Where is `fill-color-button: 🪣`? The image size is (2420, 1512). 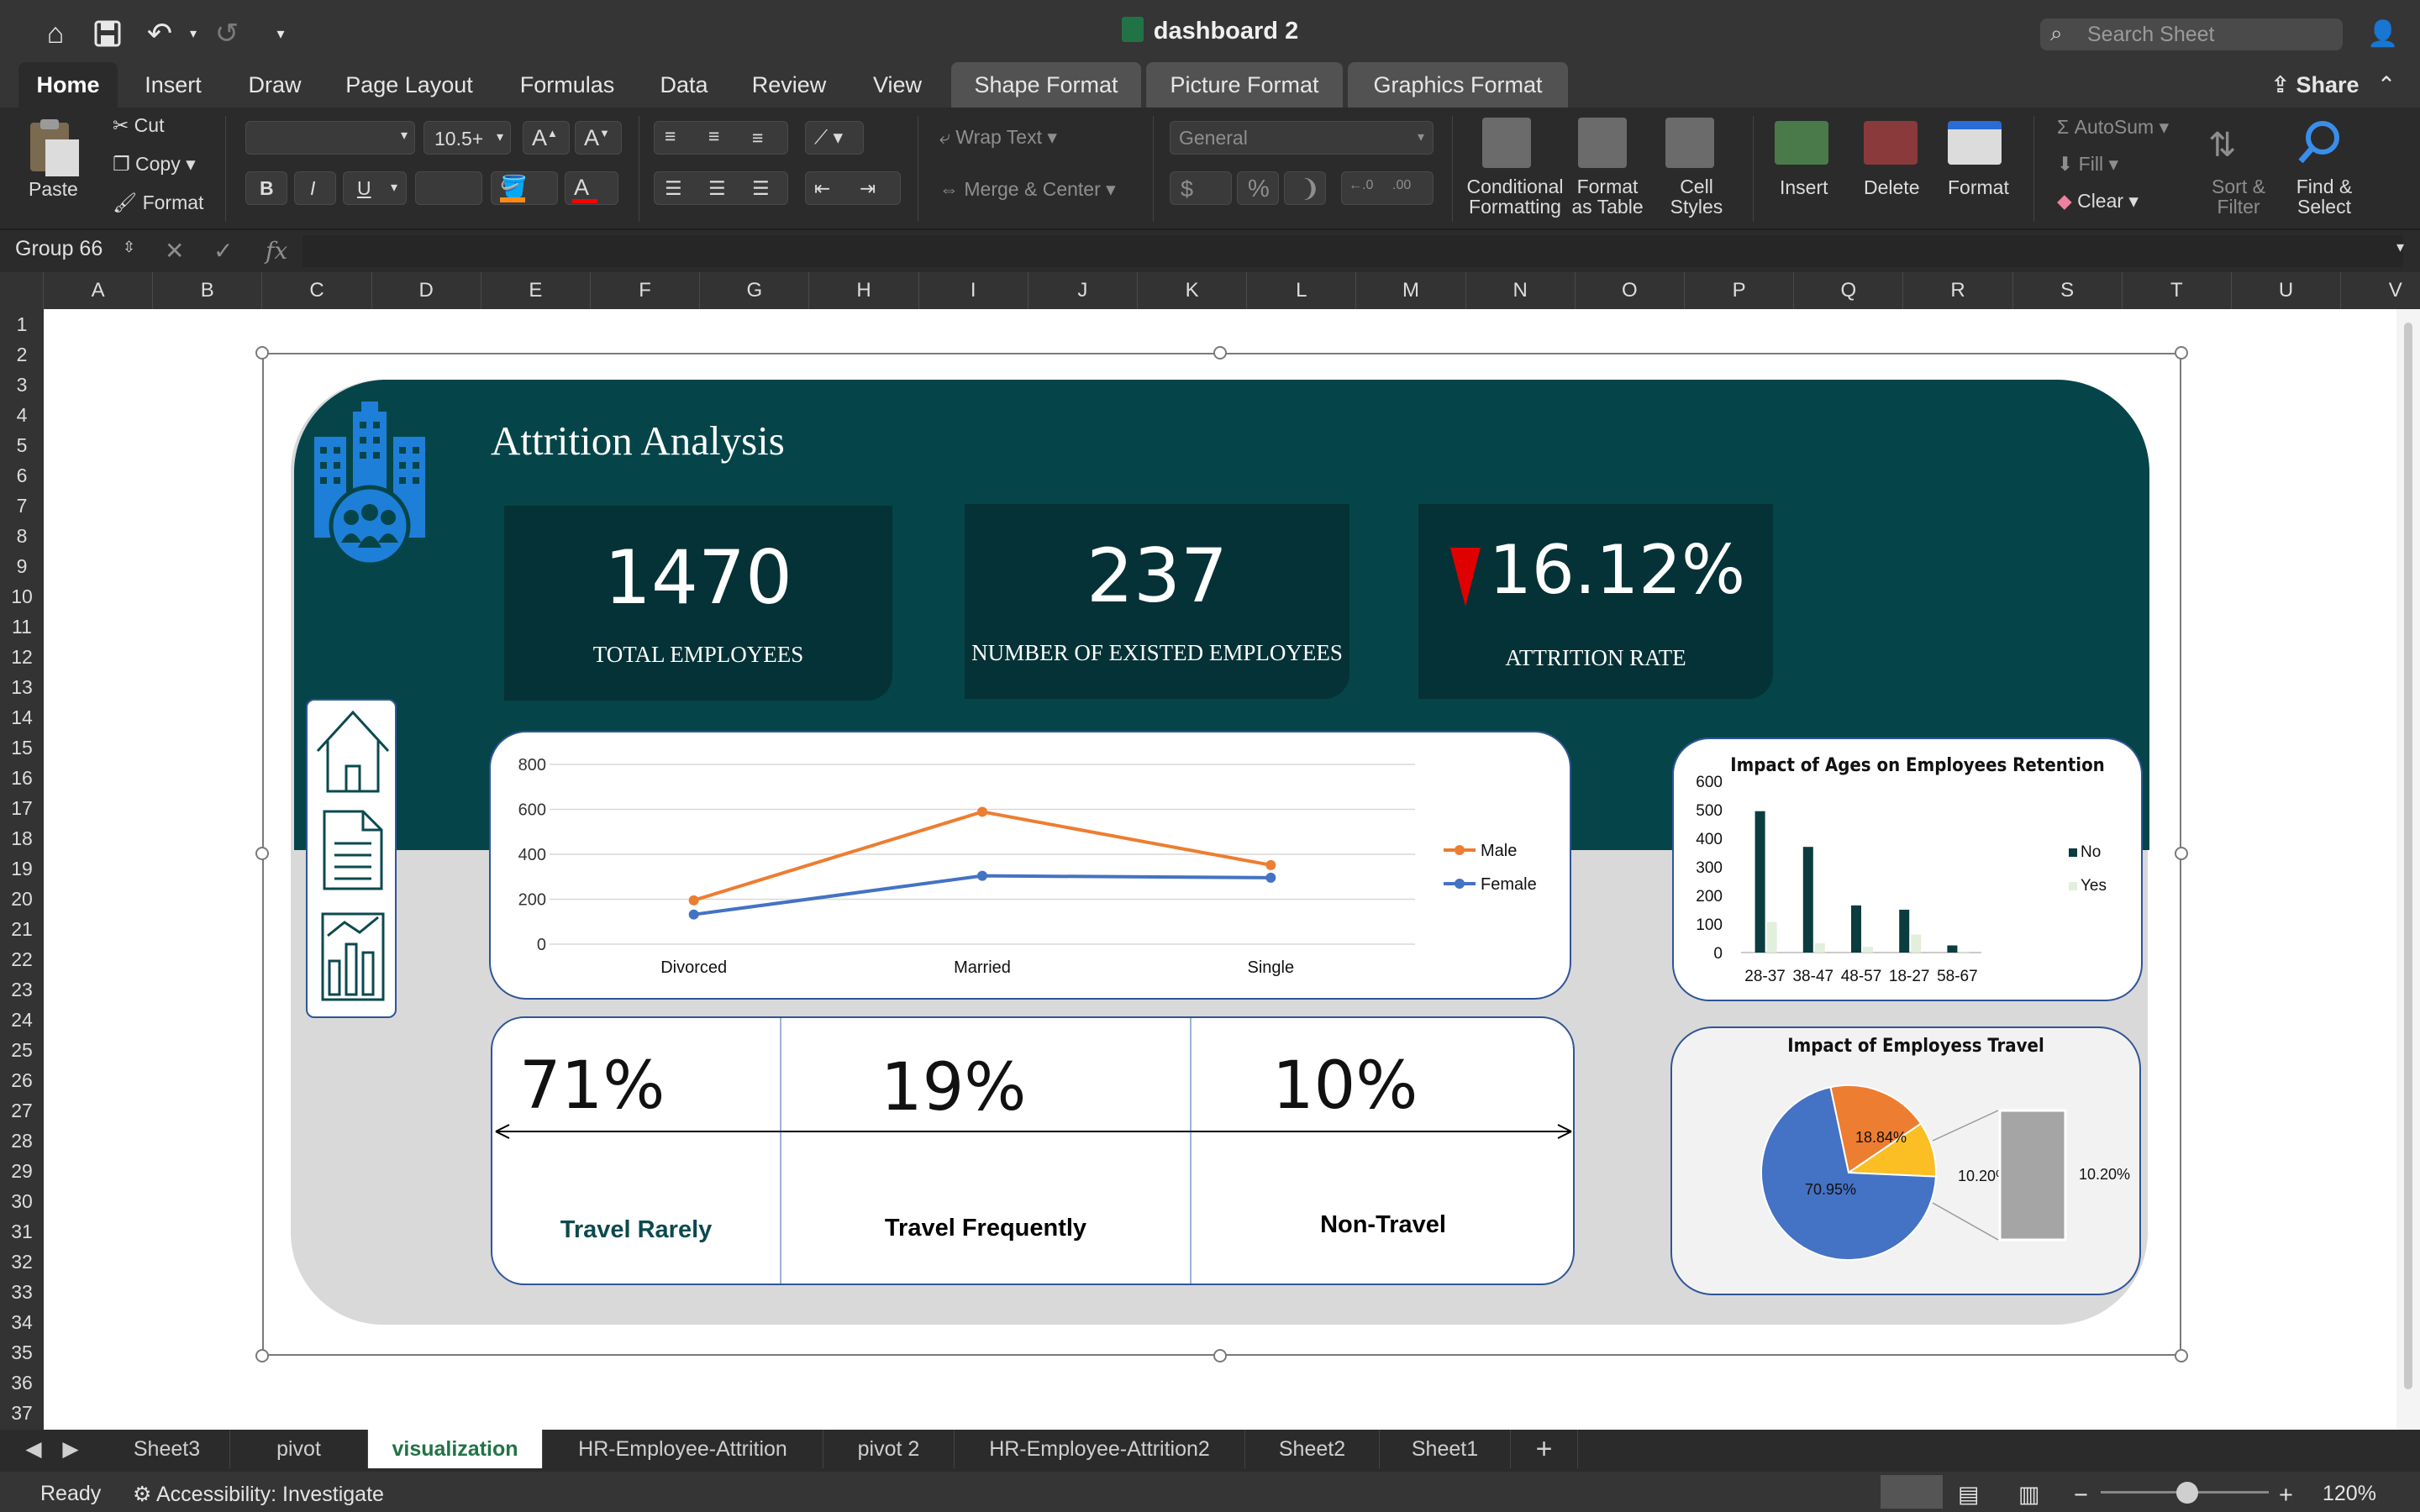
fill-color-button: 🪣 is located at coordinates (524, 188).